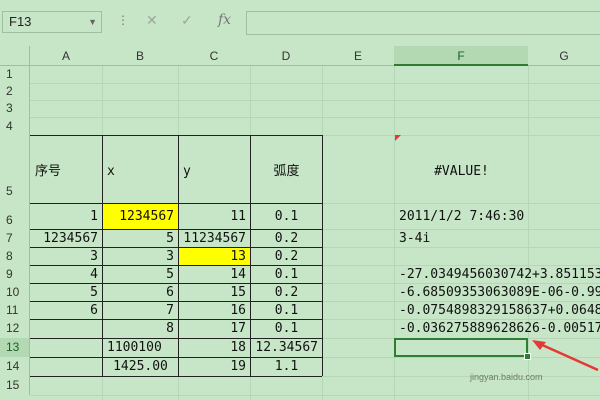 This screenshot has width=600, height=400. Describe the element at coordinates (214, 171) in the screenshot. I see `cell-c5: y` at that location.